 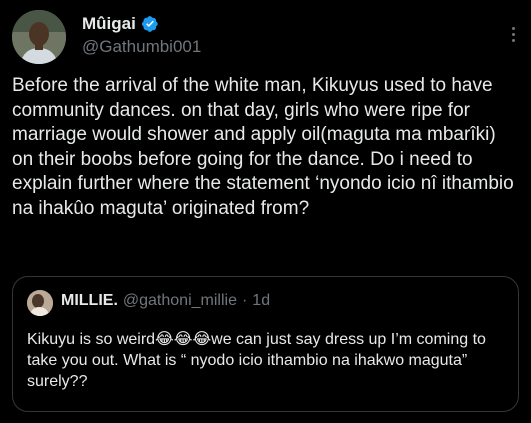 I want to click on author-display-name: Mûigai, so click(x=109, y=24).